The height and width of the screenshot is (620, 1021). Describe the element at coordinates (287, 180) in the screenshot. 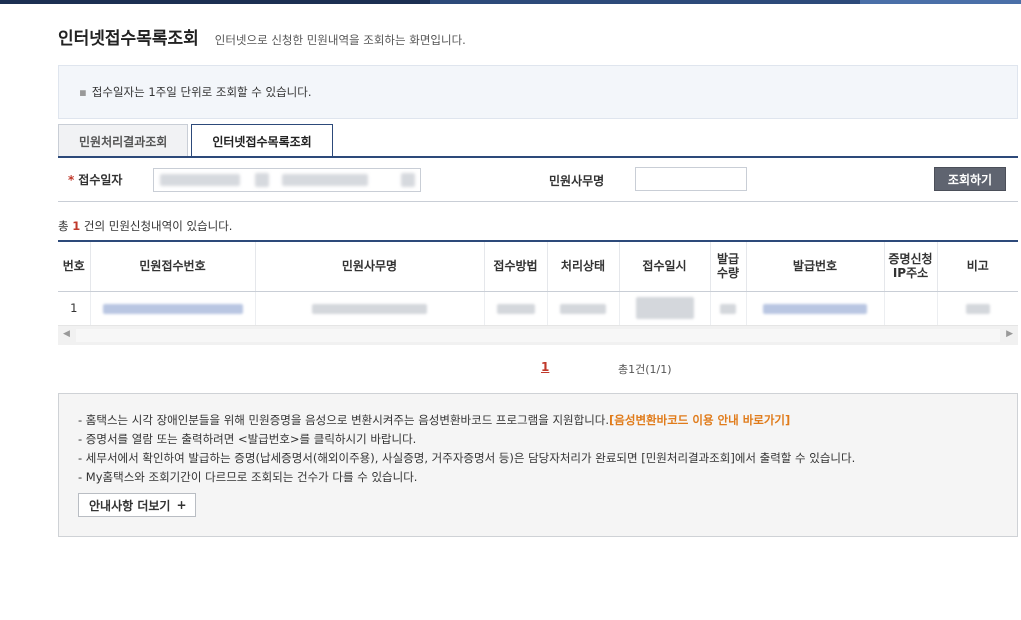

I see `date-range-input` at that location.